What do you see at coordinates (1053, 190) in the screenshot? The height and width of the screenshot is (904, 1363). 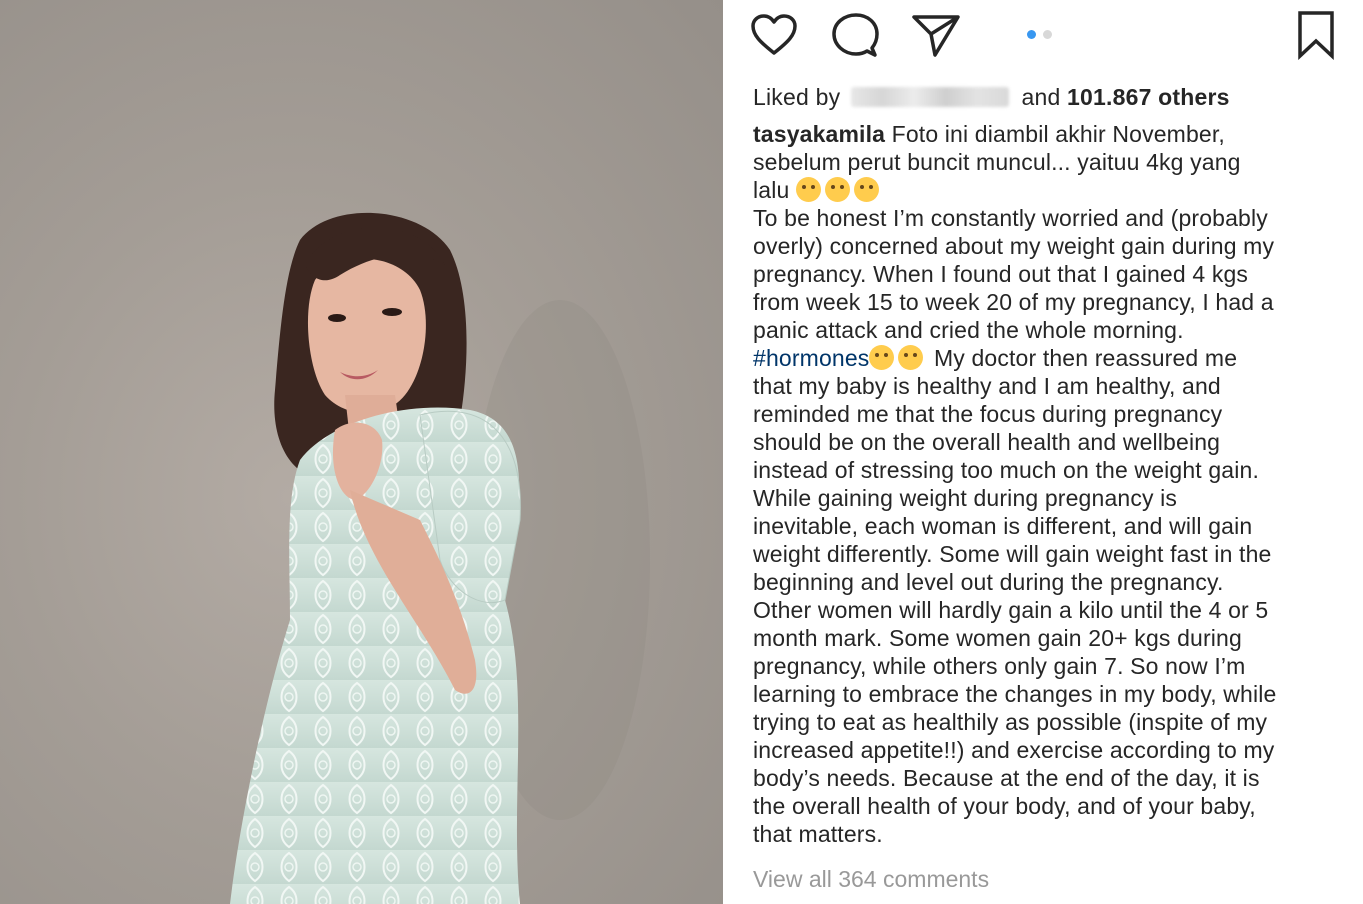 I see `caption-line: lalu` at bounding box center [1053, 190].